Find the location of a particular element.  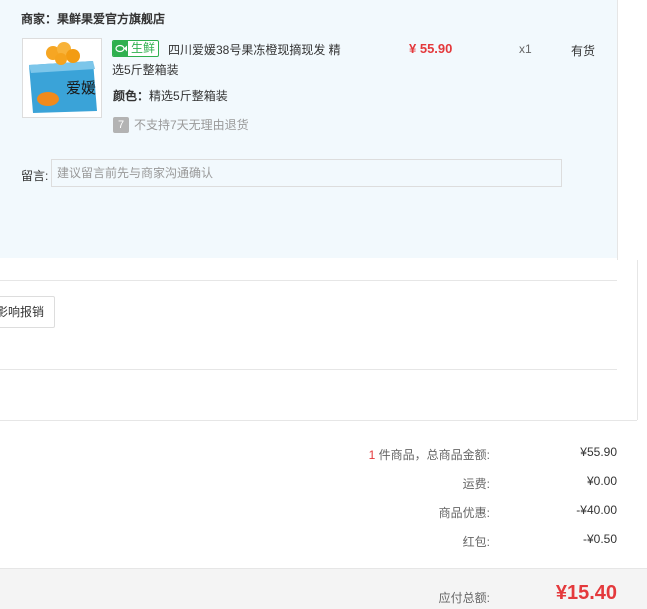

product-thumbnail: 爱媛 is located at coordinates (62, 78).